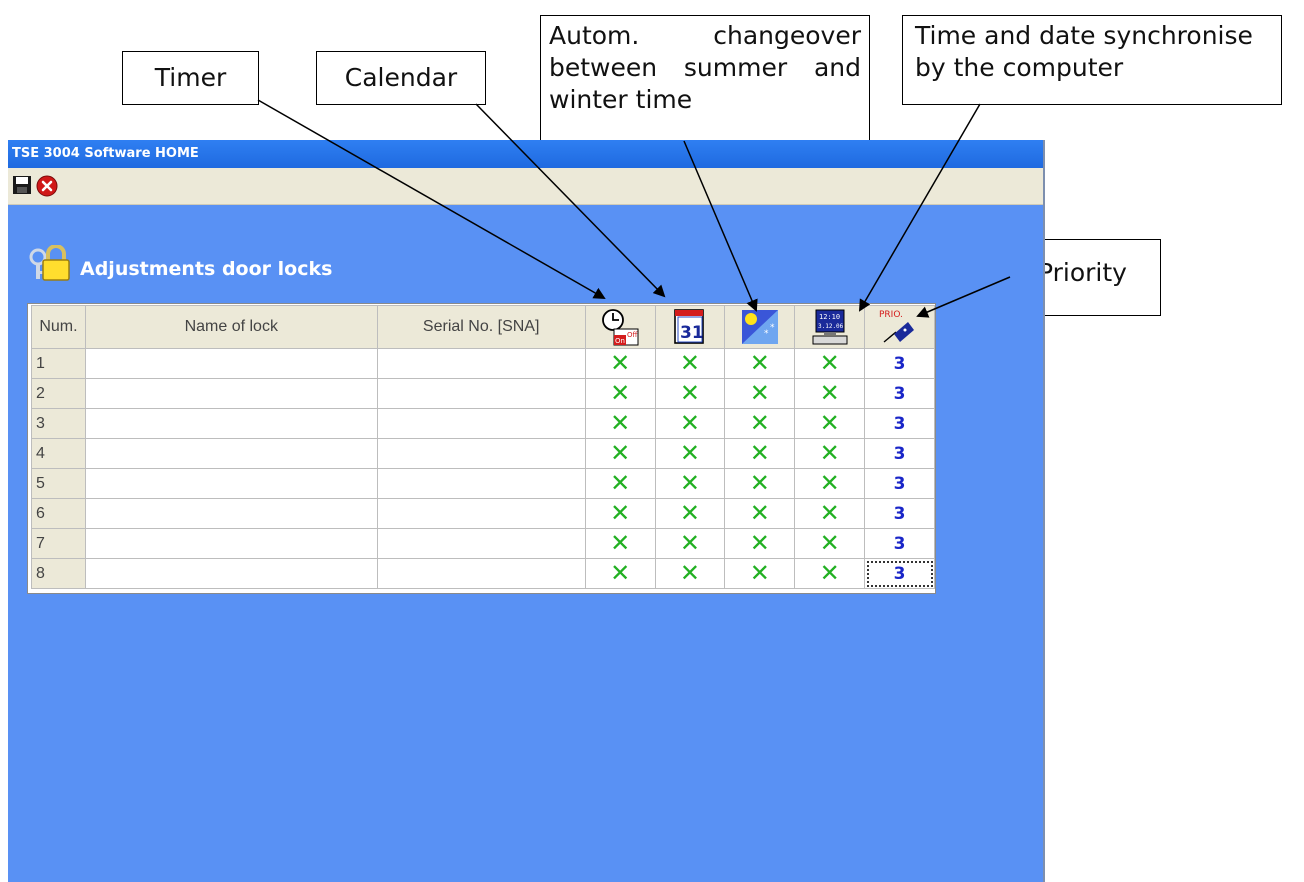 Image resolution: width=1304 pixels, height=882 pixels. I want to click on callout-arrows, so click(634, 208).